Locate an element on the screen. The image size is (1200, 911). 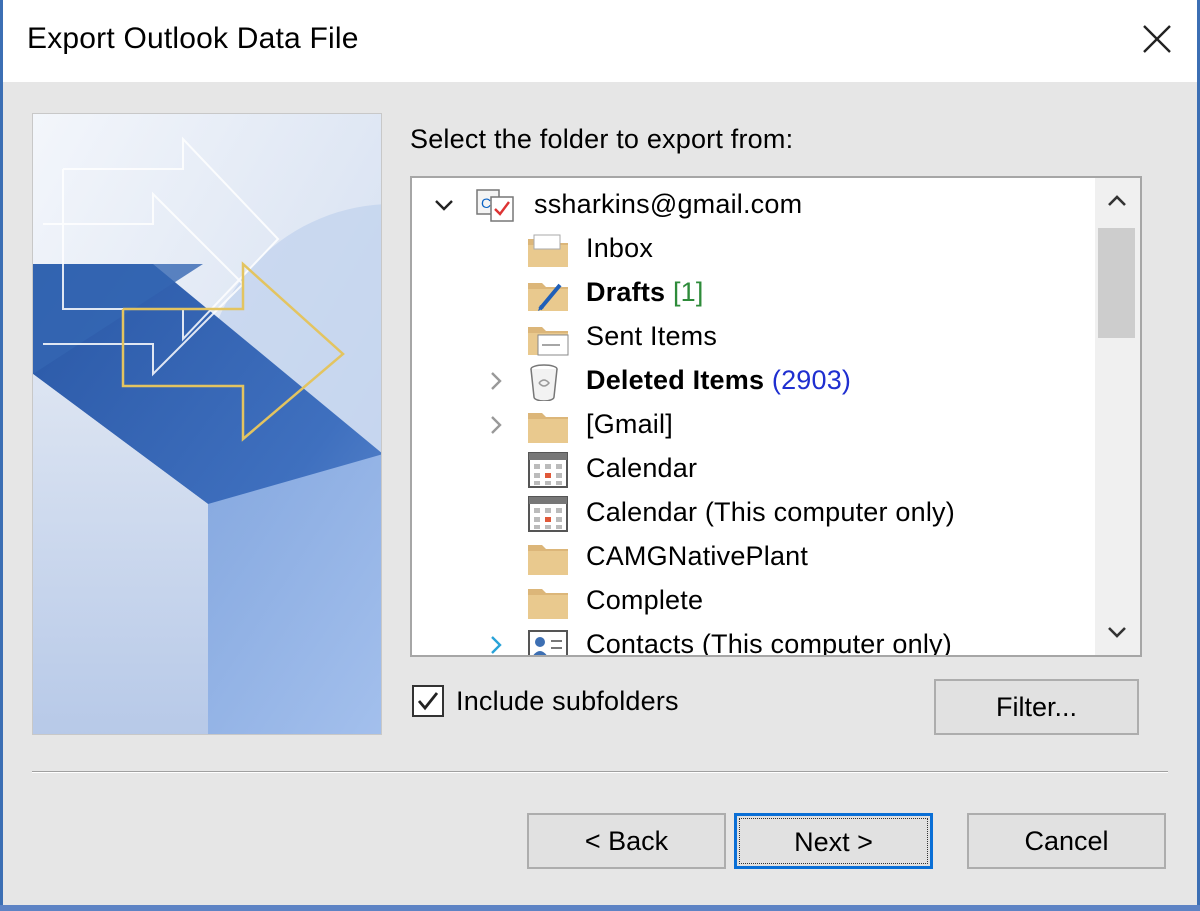
tree-item-label: Calendar (This computer only) is located at coordinates (770, 512).